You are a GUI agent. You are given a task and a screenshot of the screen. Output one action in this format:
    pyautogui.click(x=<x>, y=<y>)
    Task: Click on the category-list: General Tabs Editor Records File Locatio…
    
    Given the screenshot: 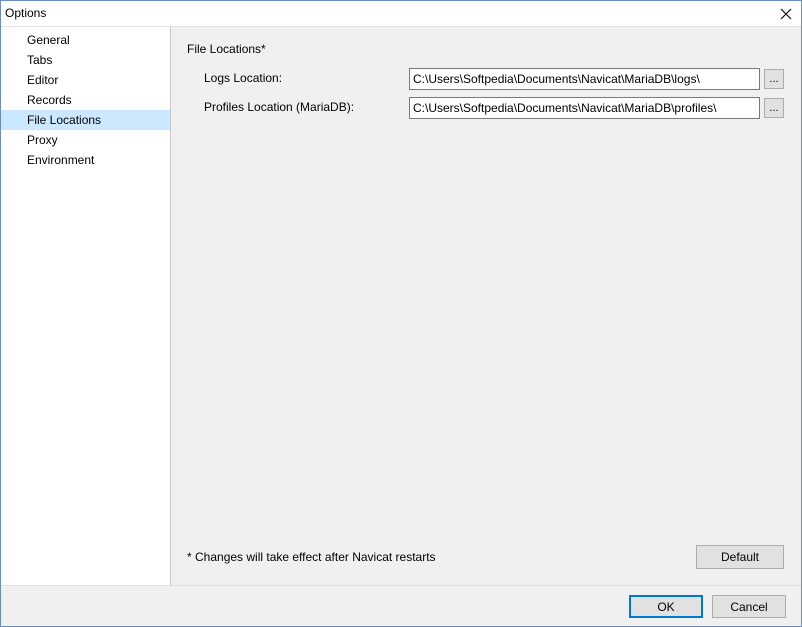 What is the action you would take?
    pyautogui.click(x=85, y=98)
    